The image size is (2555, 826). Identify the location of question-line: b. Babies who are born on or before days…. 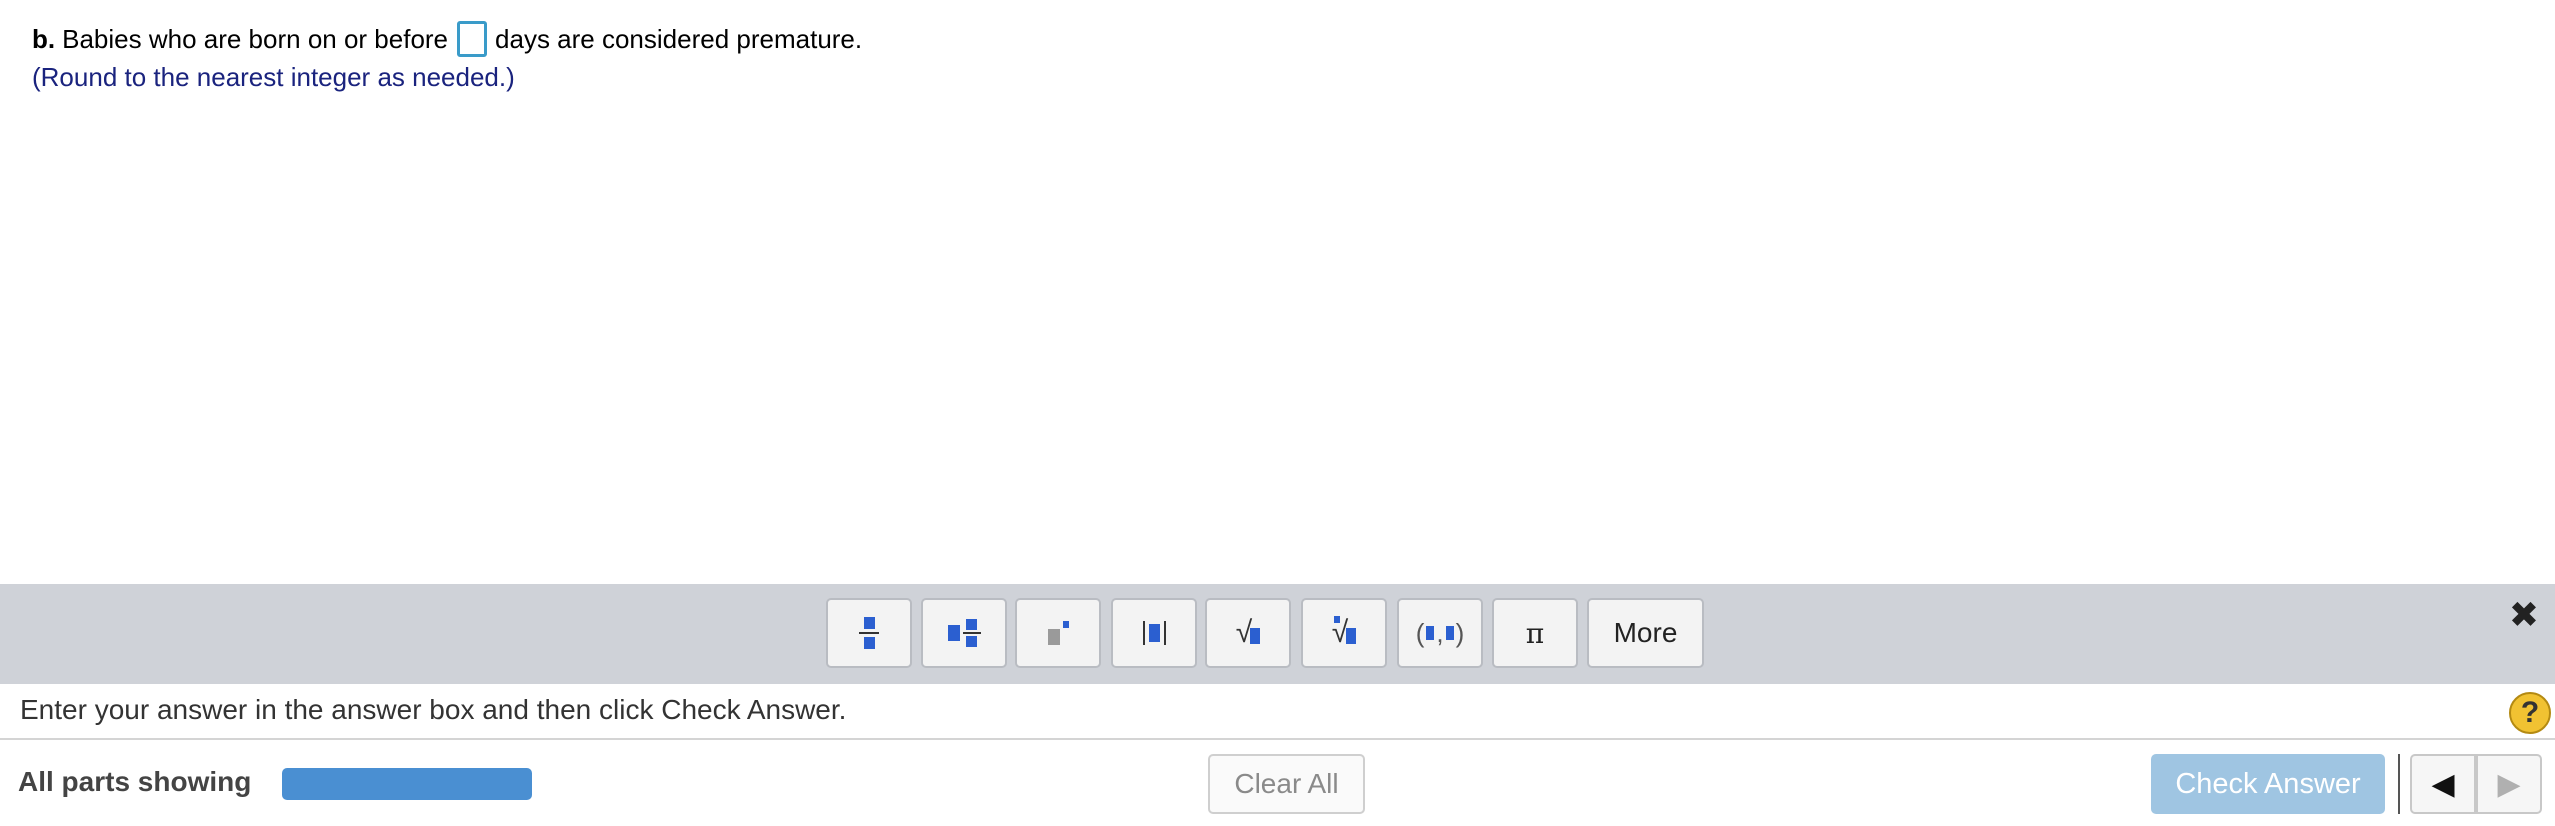
(447, 39).